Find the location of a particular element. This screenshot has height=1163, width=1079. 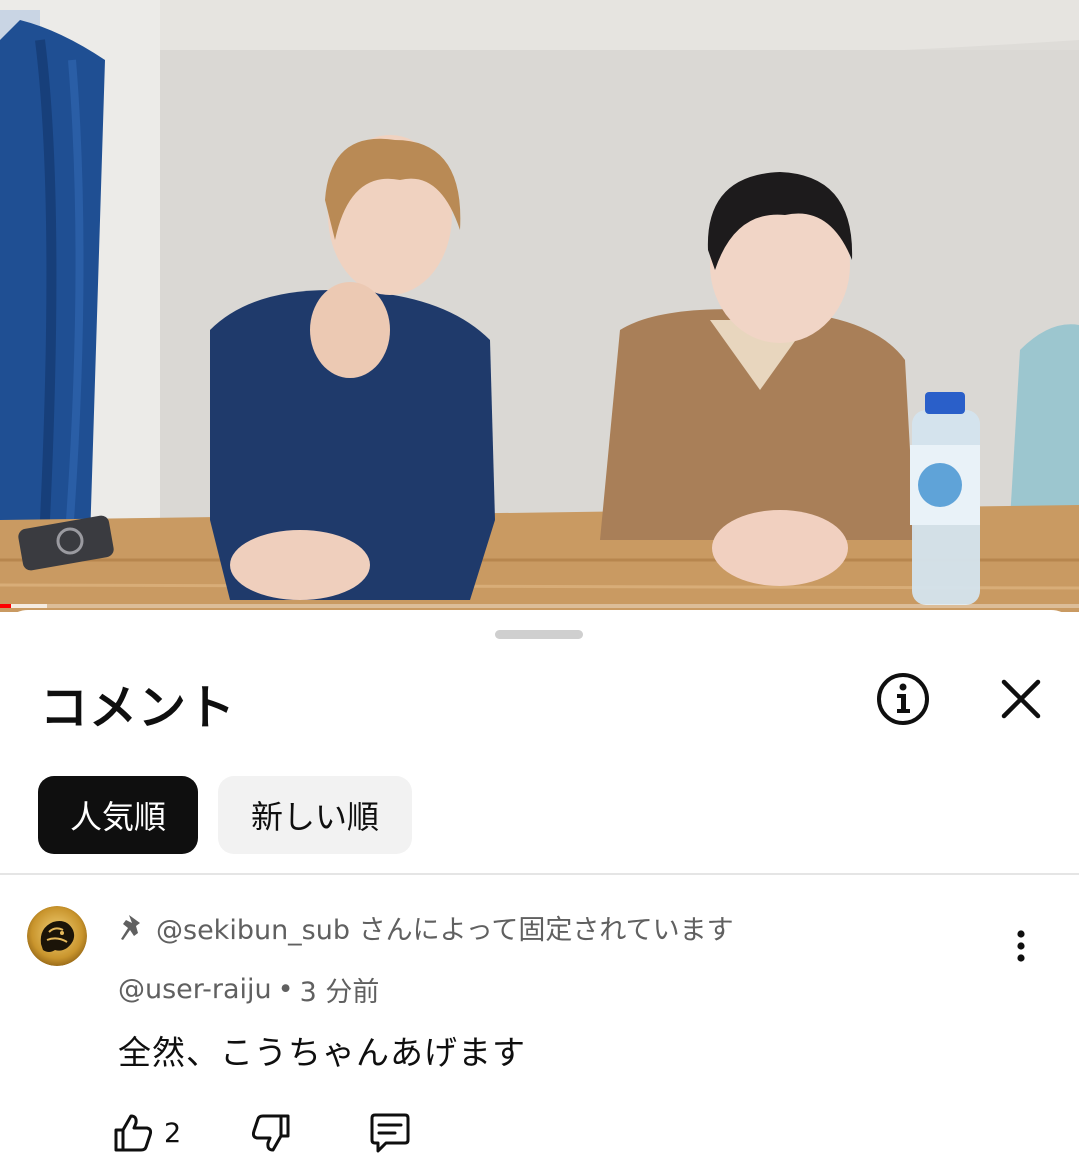

pinned-label: @sekibun_sub さんによって固定されています is located at coordinates (426, 927).